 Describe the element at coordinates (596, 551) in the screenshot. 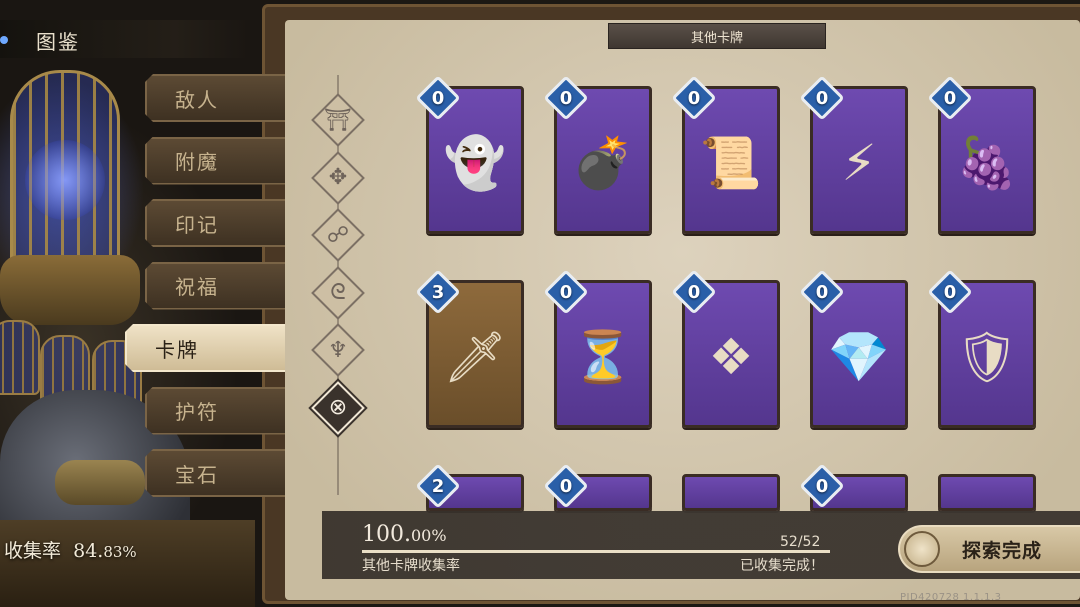

I see `progress-fill` at that location.